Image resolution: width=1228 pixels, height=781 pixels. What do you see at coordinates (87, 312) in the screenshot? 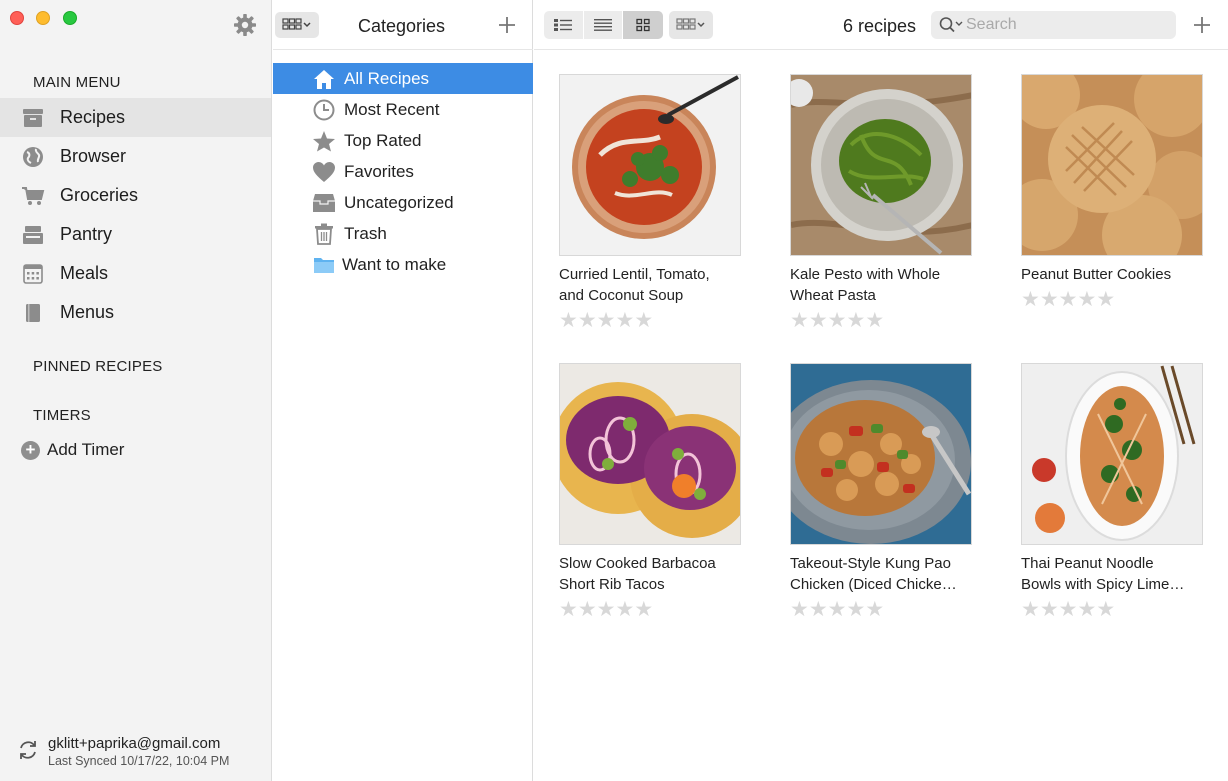
I see `sidebar-item-label: Menus` at bounding box center [87, 312].